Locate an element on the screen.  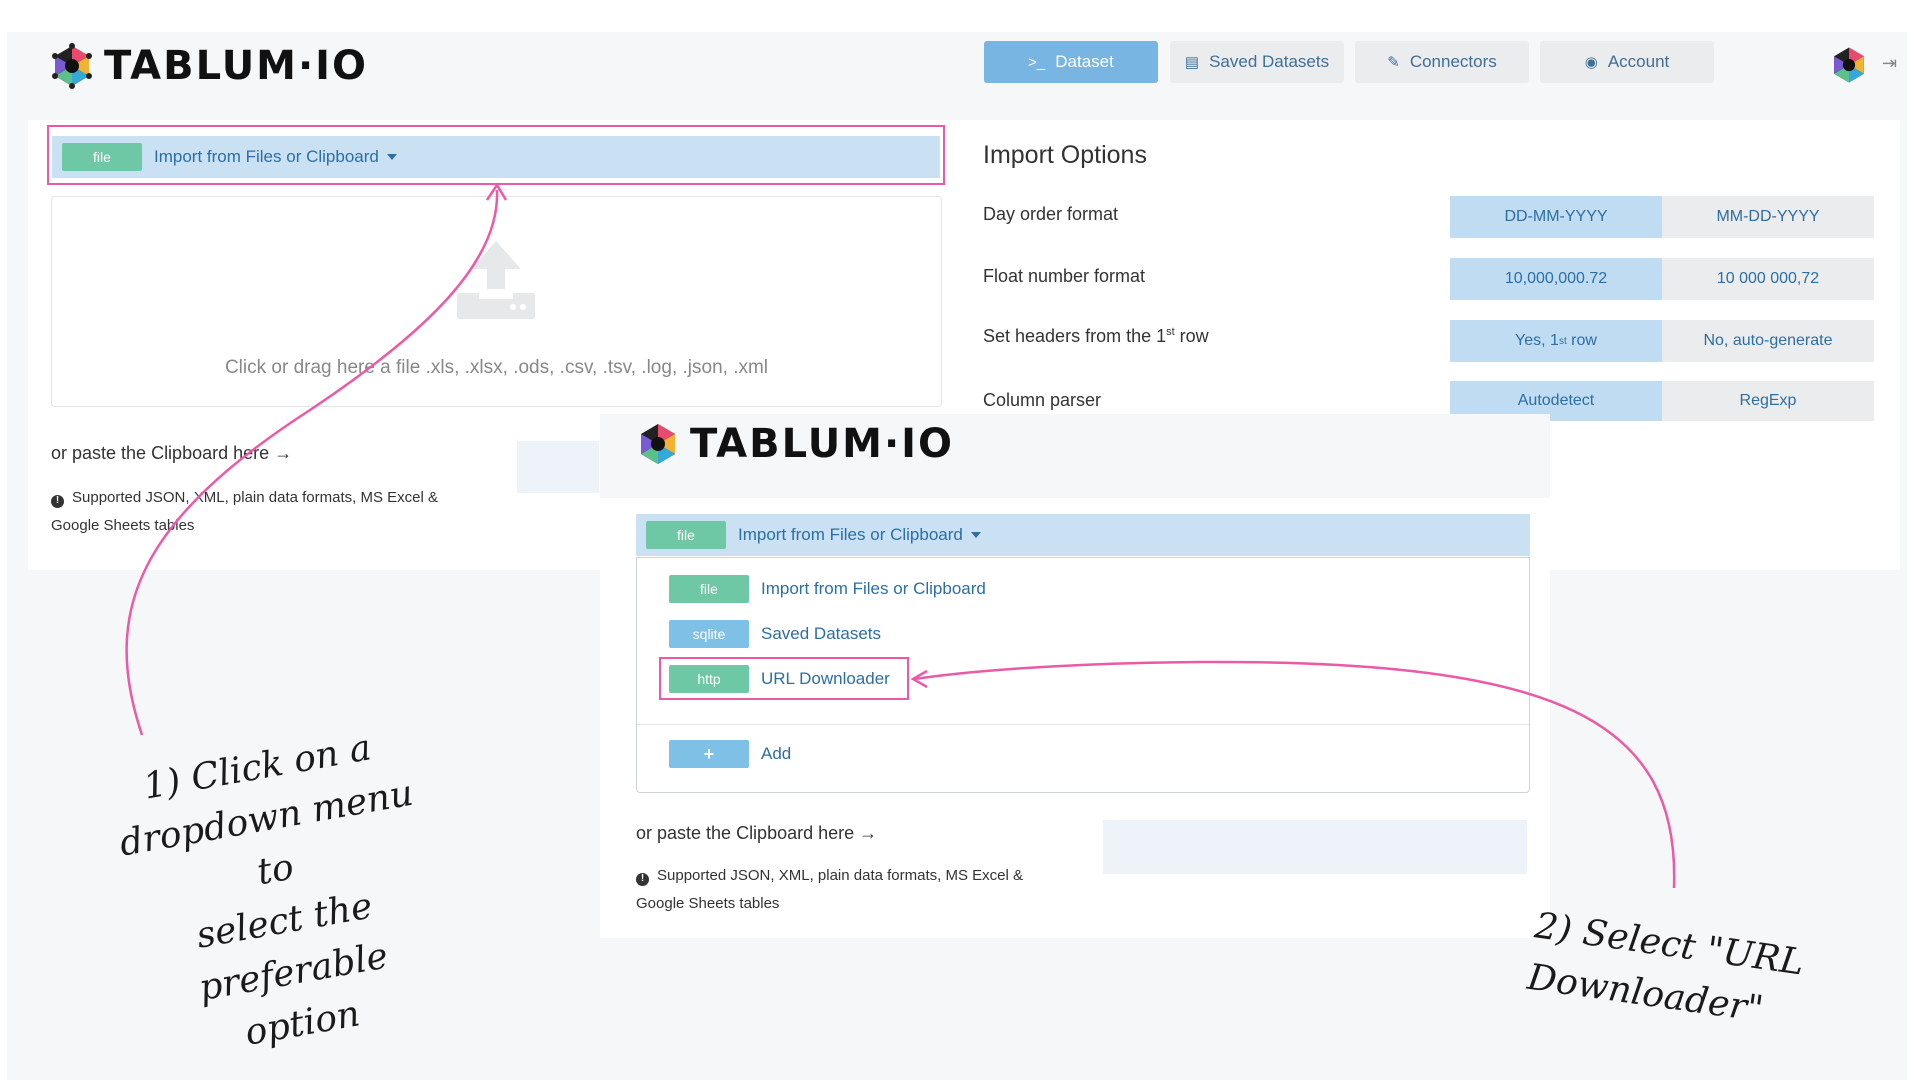
arrow-step1 is located at coordinates (312, 462).